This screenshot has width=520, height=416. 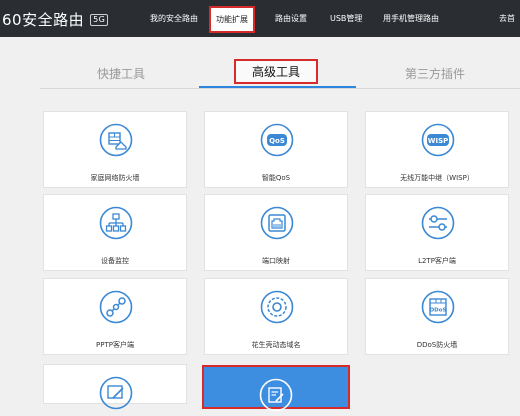 I want to click on tool-label: 家庭网络防火墙, so click(x=115, y=178).